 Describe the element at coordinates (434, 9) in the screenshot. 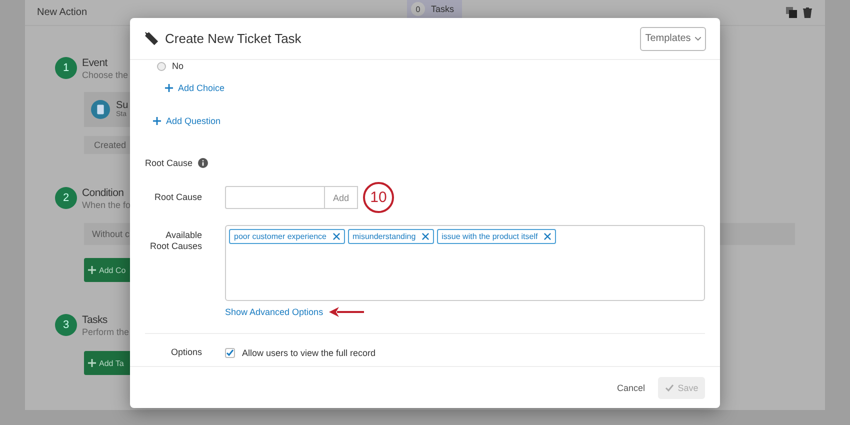

I see `tasks-tab: 0 Tasks` at that location.